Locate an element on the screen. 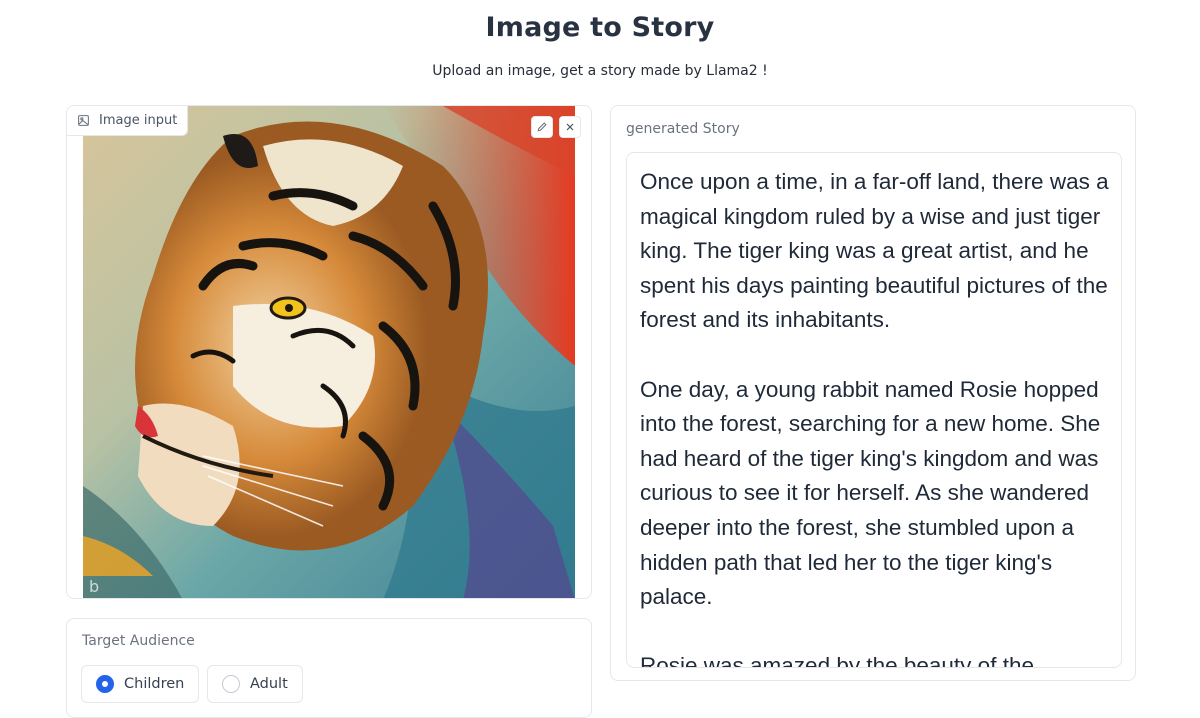 Image resolution: width=1200 pixels, height=718 pixels. target-audience-panel: Target Audience Children Adult is located at coordinates (329, 668).